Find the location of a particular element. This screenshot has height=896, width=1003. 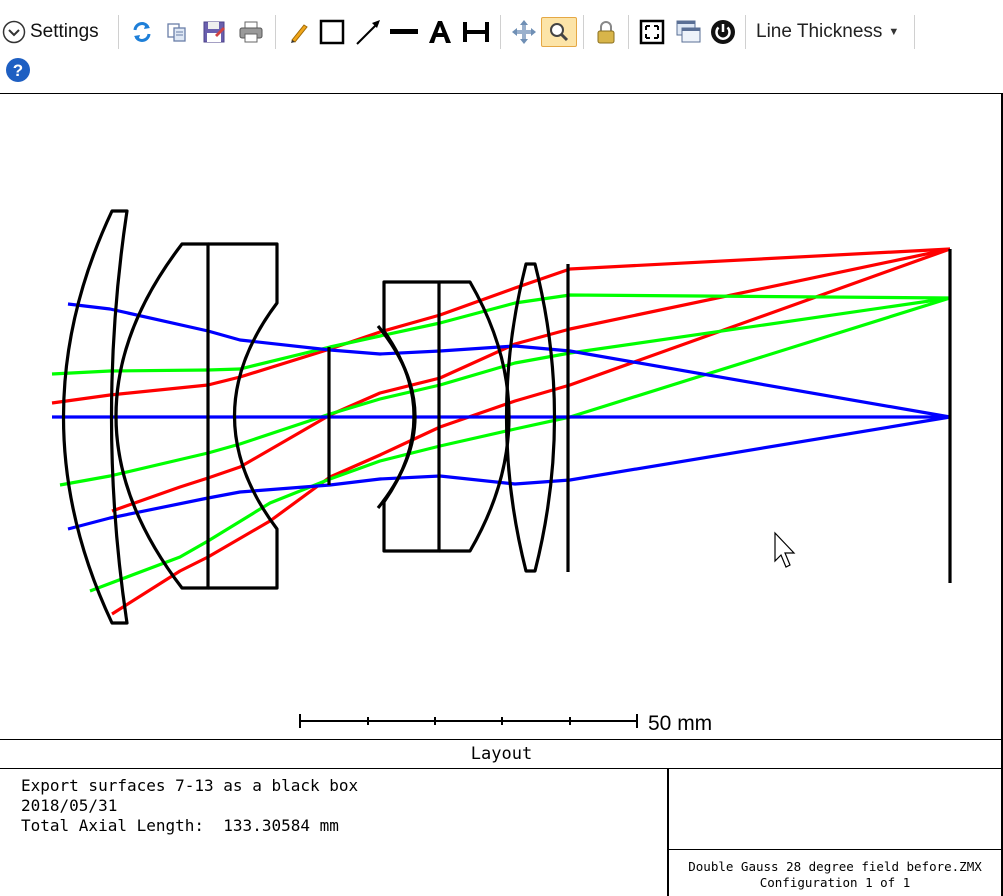

arrow-icon is located at coordinates (368, 32).